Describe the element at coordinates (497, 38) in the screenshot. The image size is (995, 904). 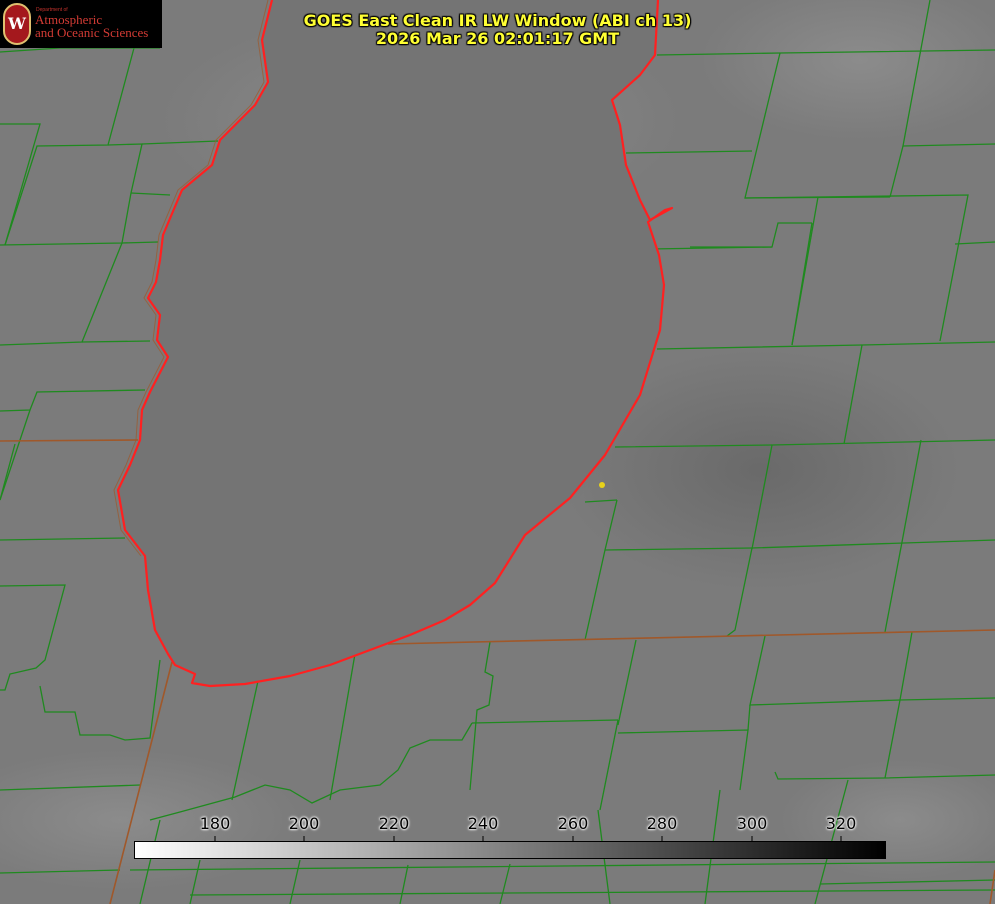
I see `image-timestamp: 2026 Mar 26 02:01:17 GMT` at that location.